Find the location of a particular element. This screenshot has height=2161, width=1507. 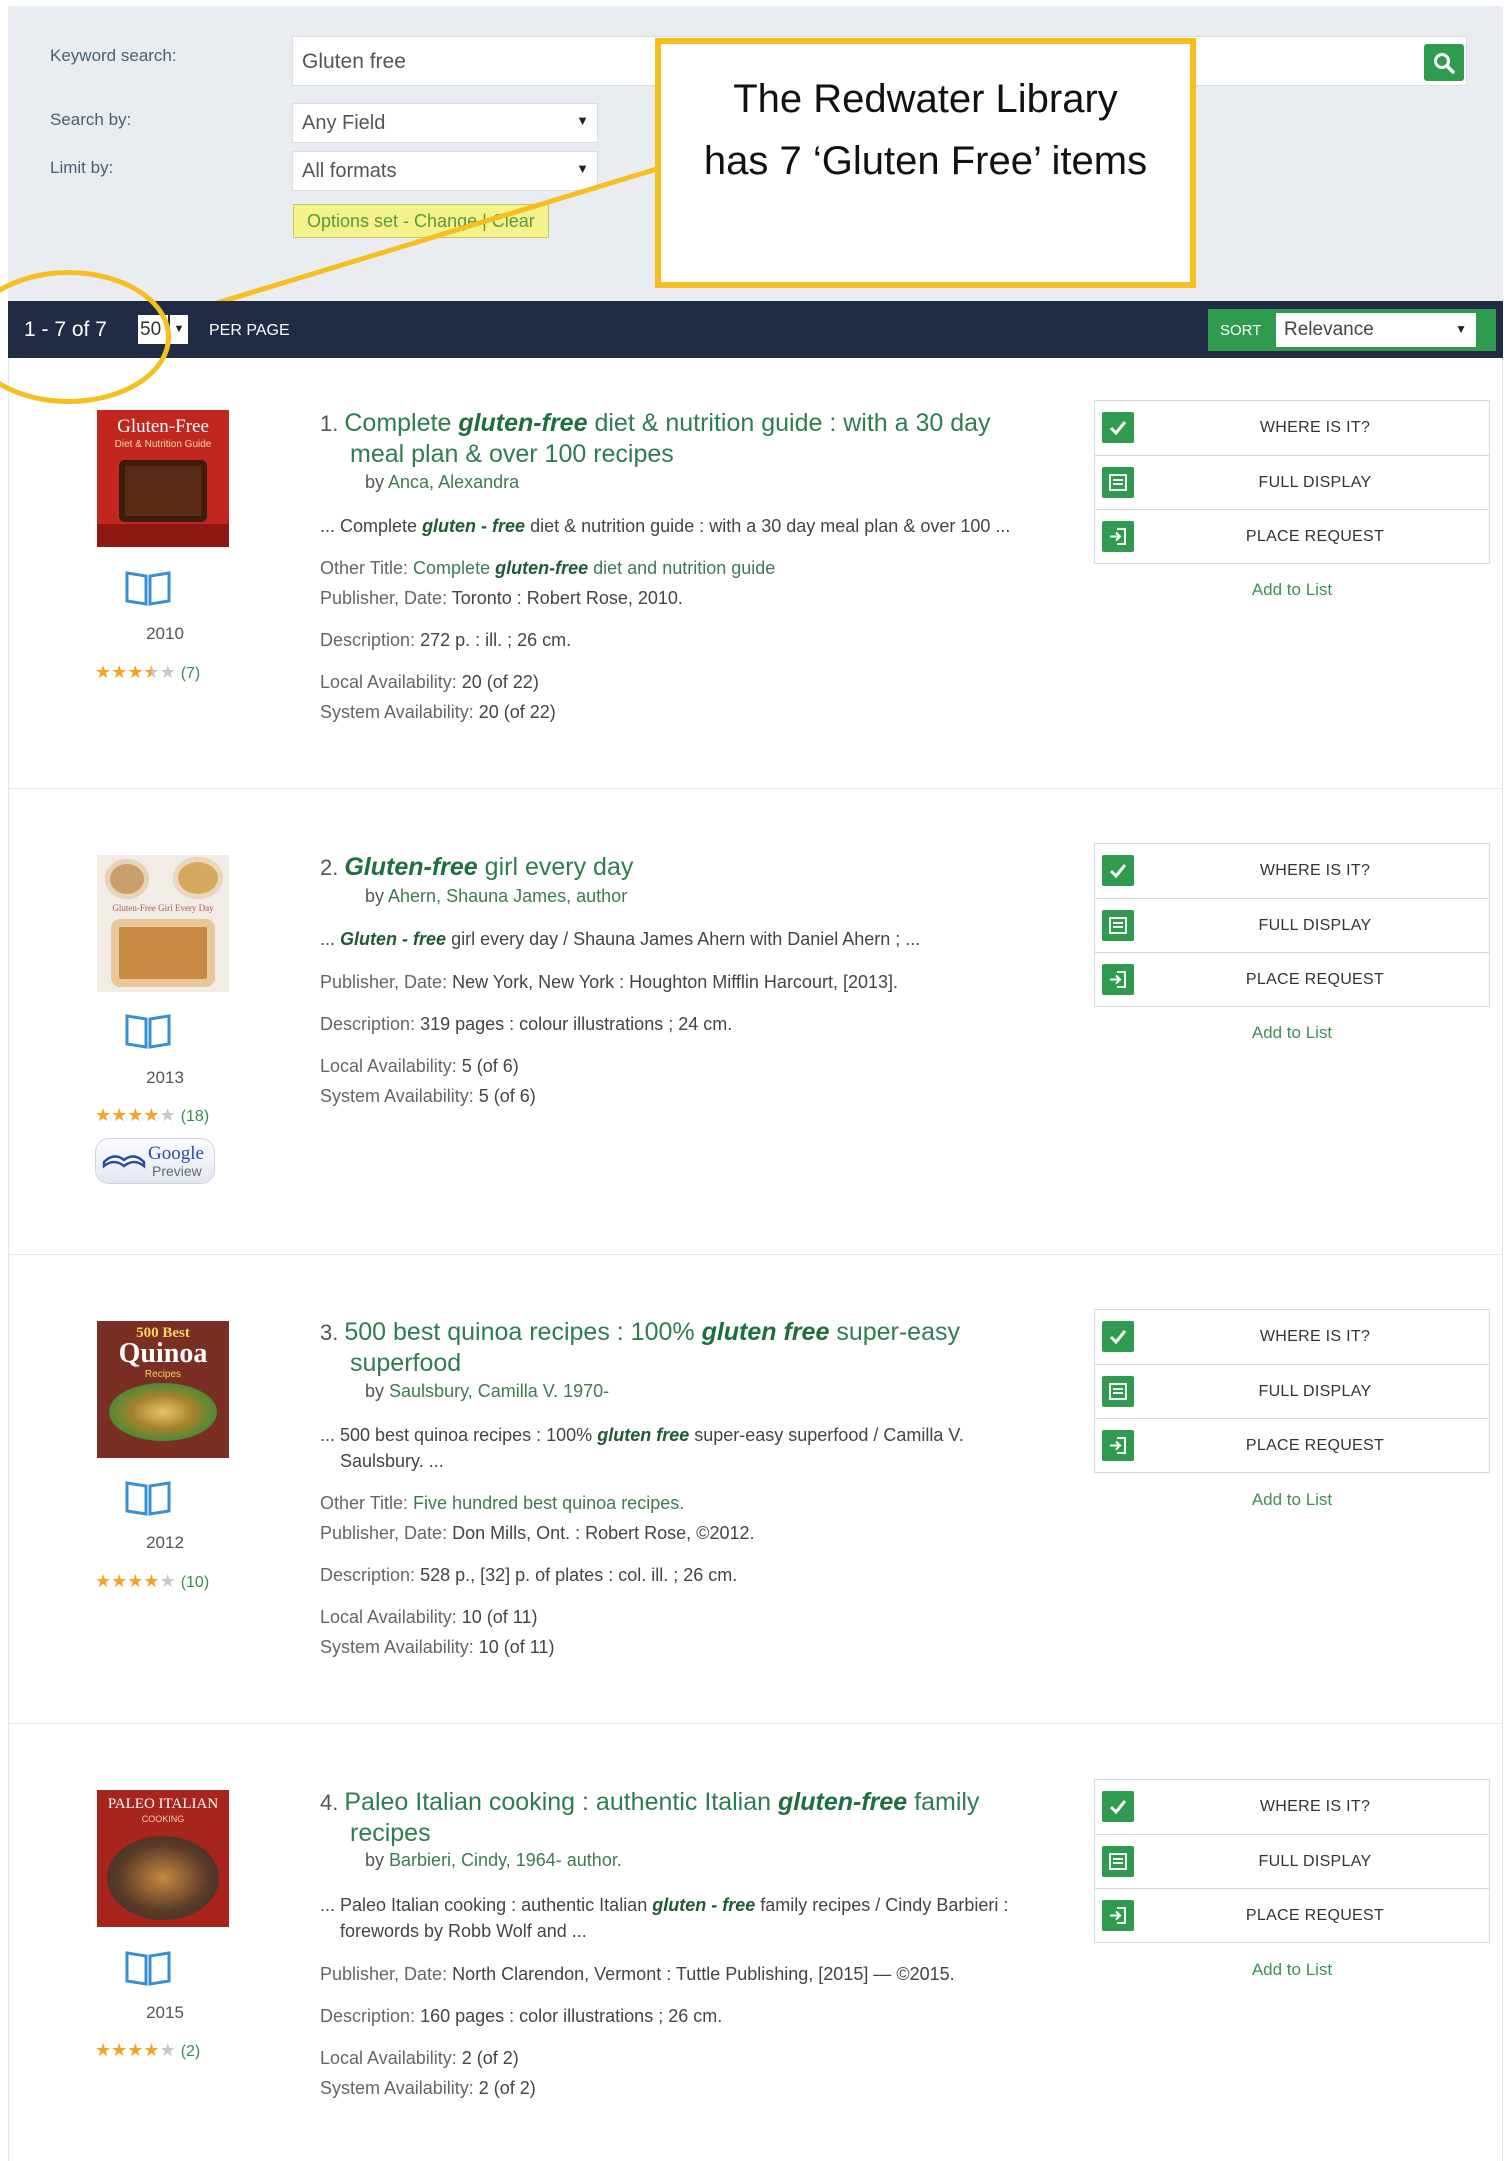

title-highlight: Gluten-free is located at coordinates (411, 867).